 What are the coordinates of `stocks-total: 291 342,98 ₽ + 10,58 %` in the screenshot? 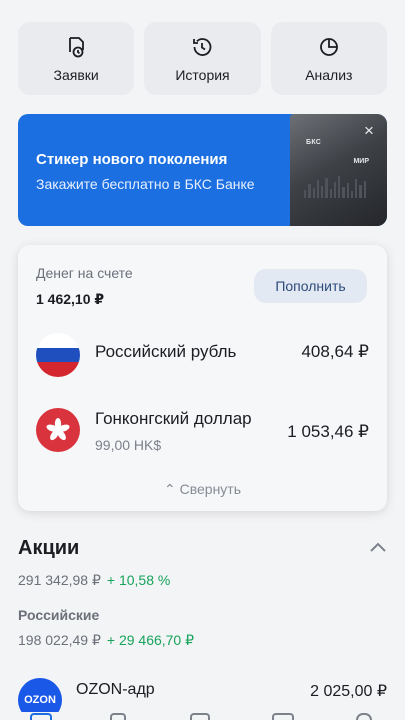 It's located at (94, 580).